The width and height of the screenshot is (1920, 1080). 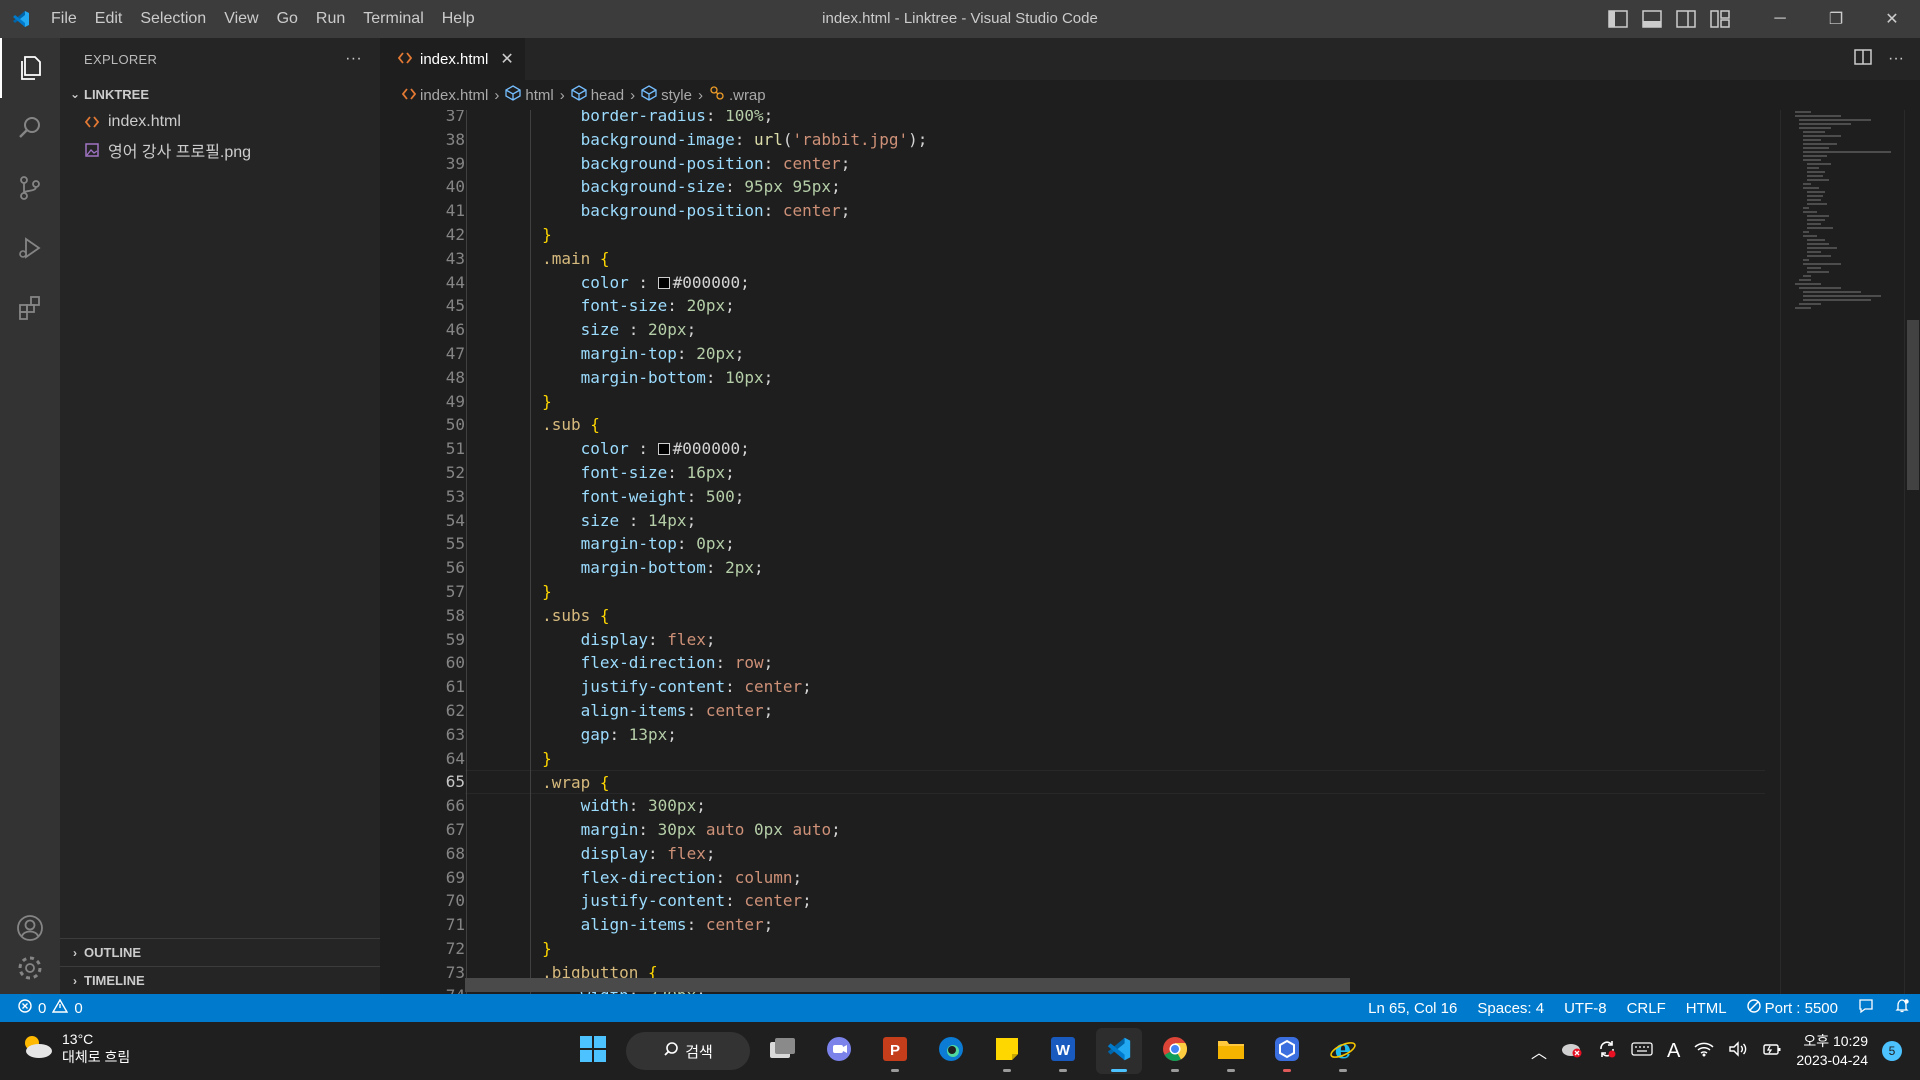 I want to click on folder-linktree: ⌄ LINKTREE, so click(x=220, y=94).